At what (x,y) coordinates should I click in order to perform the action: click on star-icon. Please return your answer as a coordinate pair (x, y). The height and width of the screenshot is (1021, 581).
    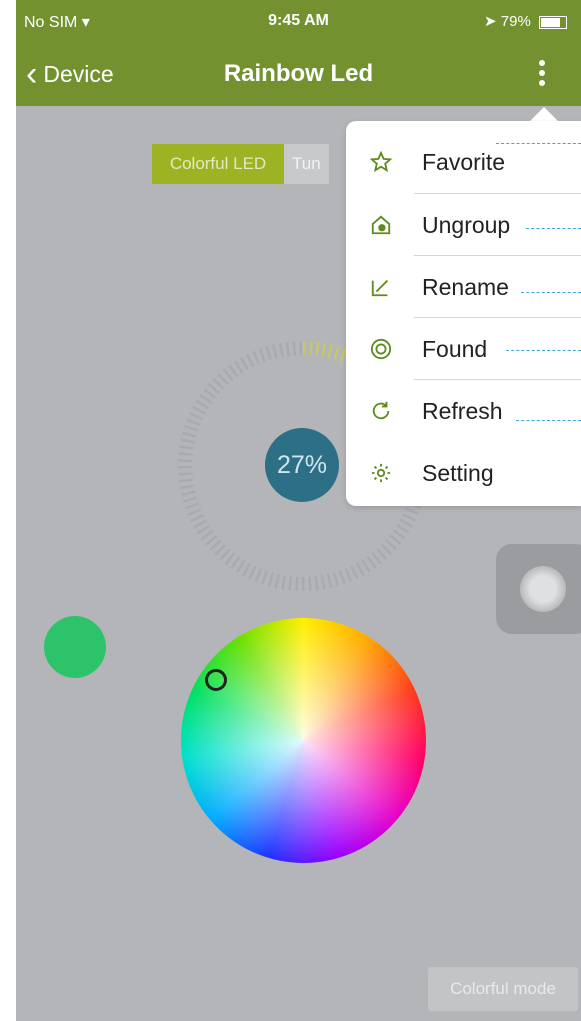
    Looking at the image, I should click on (381, 162).